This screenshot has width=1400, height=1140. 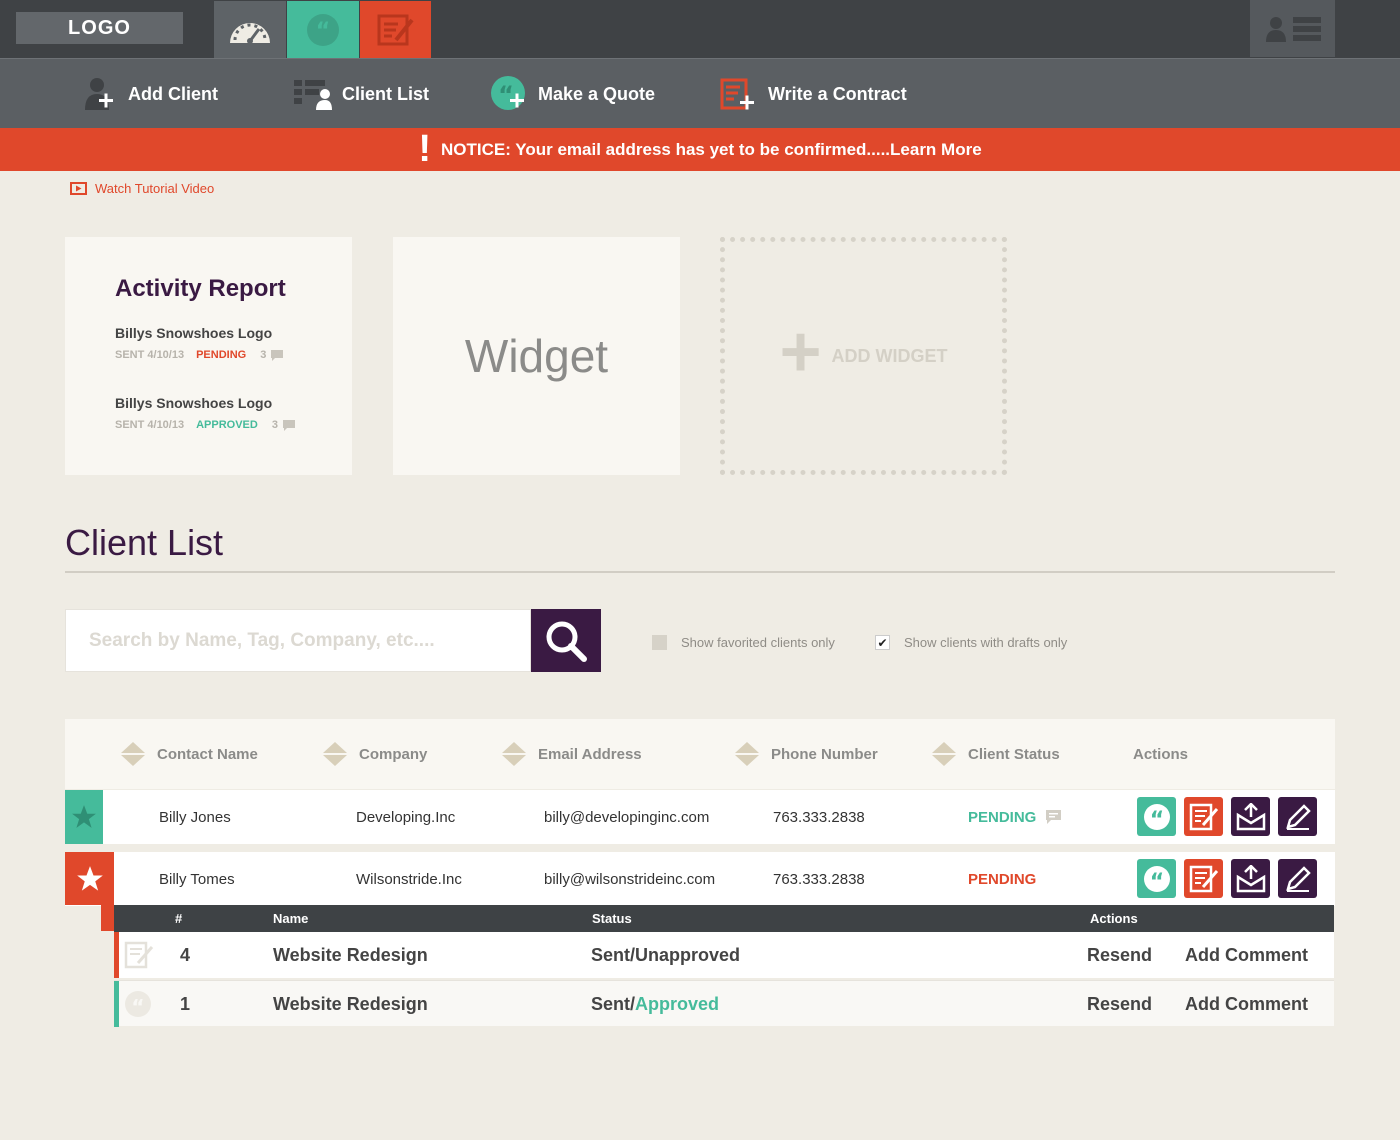 What do you see at coordinates (195, 817) in the screenshot?
I see `contact-name: Billy Jones` at bounding box center [195, 817].